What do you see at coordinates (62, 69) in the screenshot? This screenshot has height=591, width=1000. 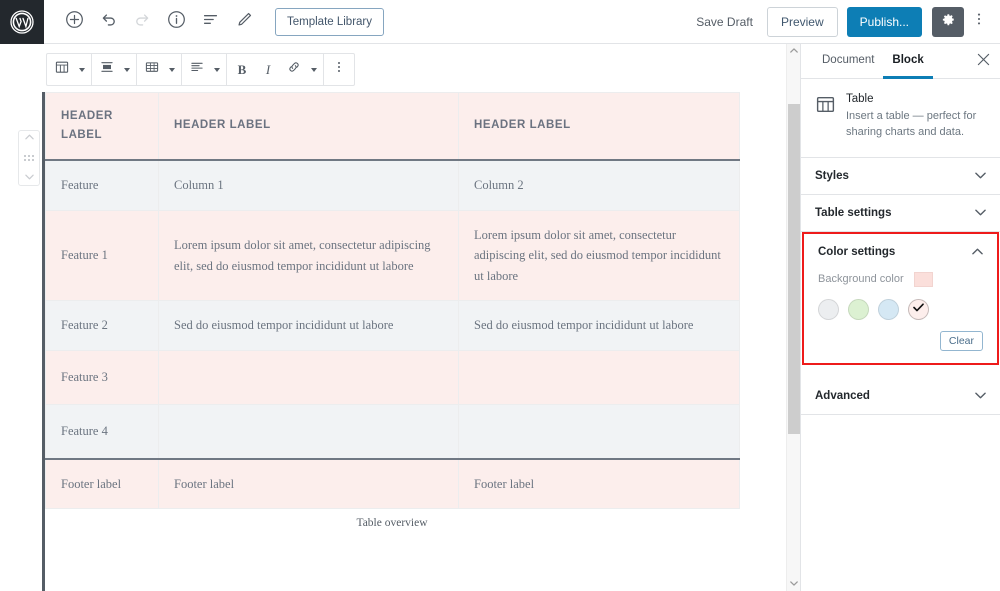 I see `block-type-table-button` at bounding box center [62, 69].